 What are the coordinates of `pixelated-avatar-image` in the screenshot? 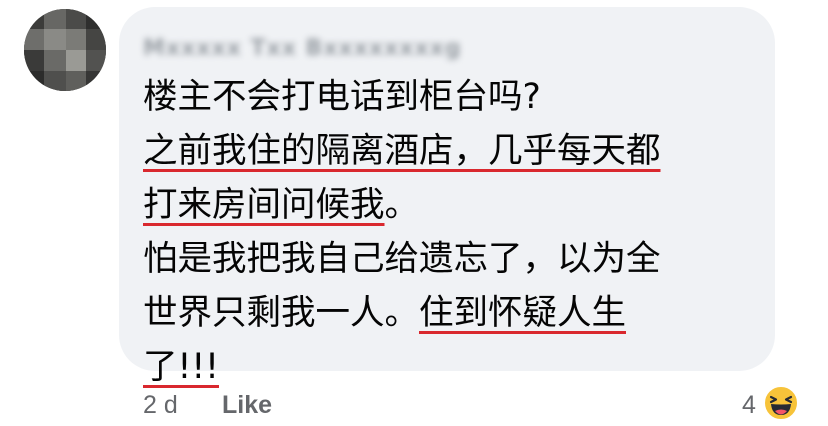 It's located at (65, 50).